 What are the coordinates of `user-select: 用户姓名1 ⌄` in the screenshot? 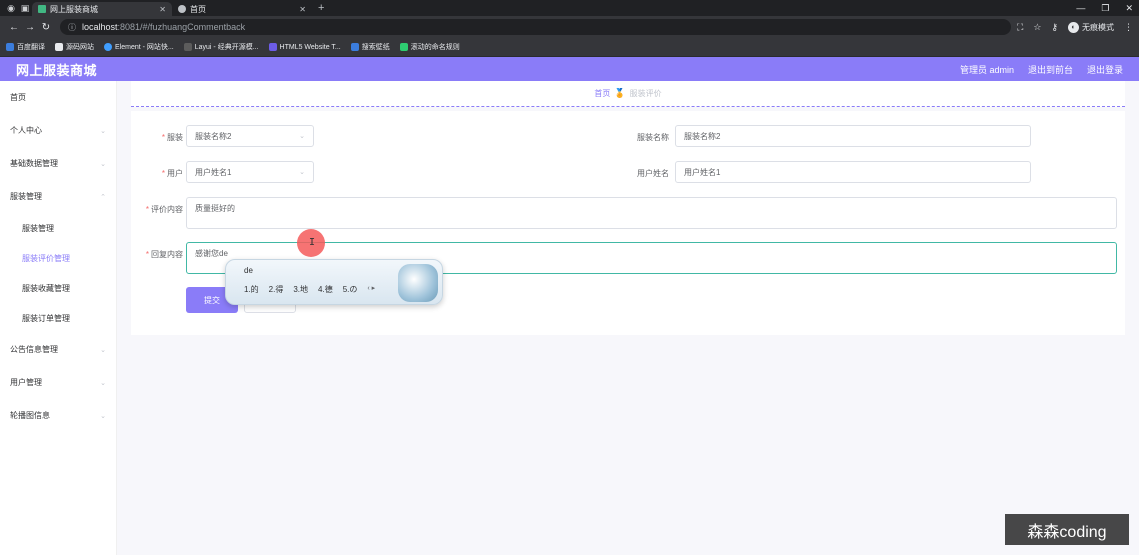 It's located at (250, 172).